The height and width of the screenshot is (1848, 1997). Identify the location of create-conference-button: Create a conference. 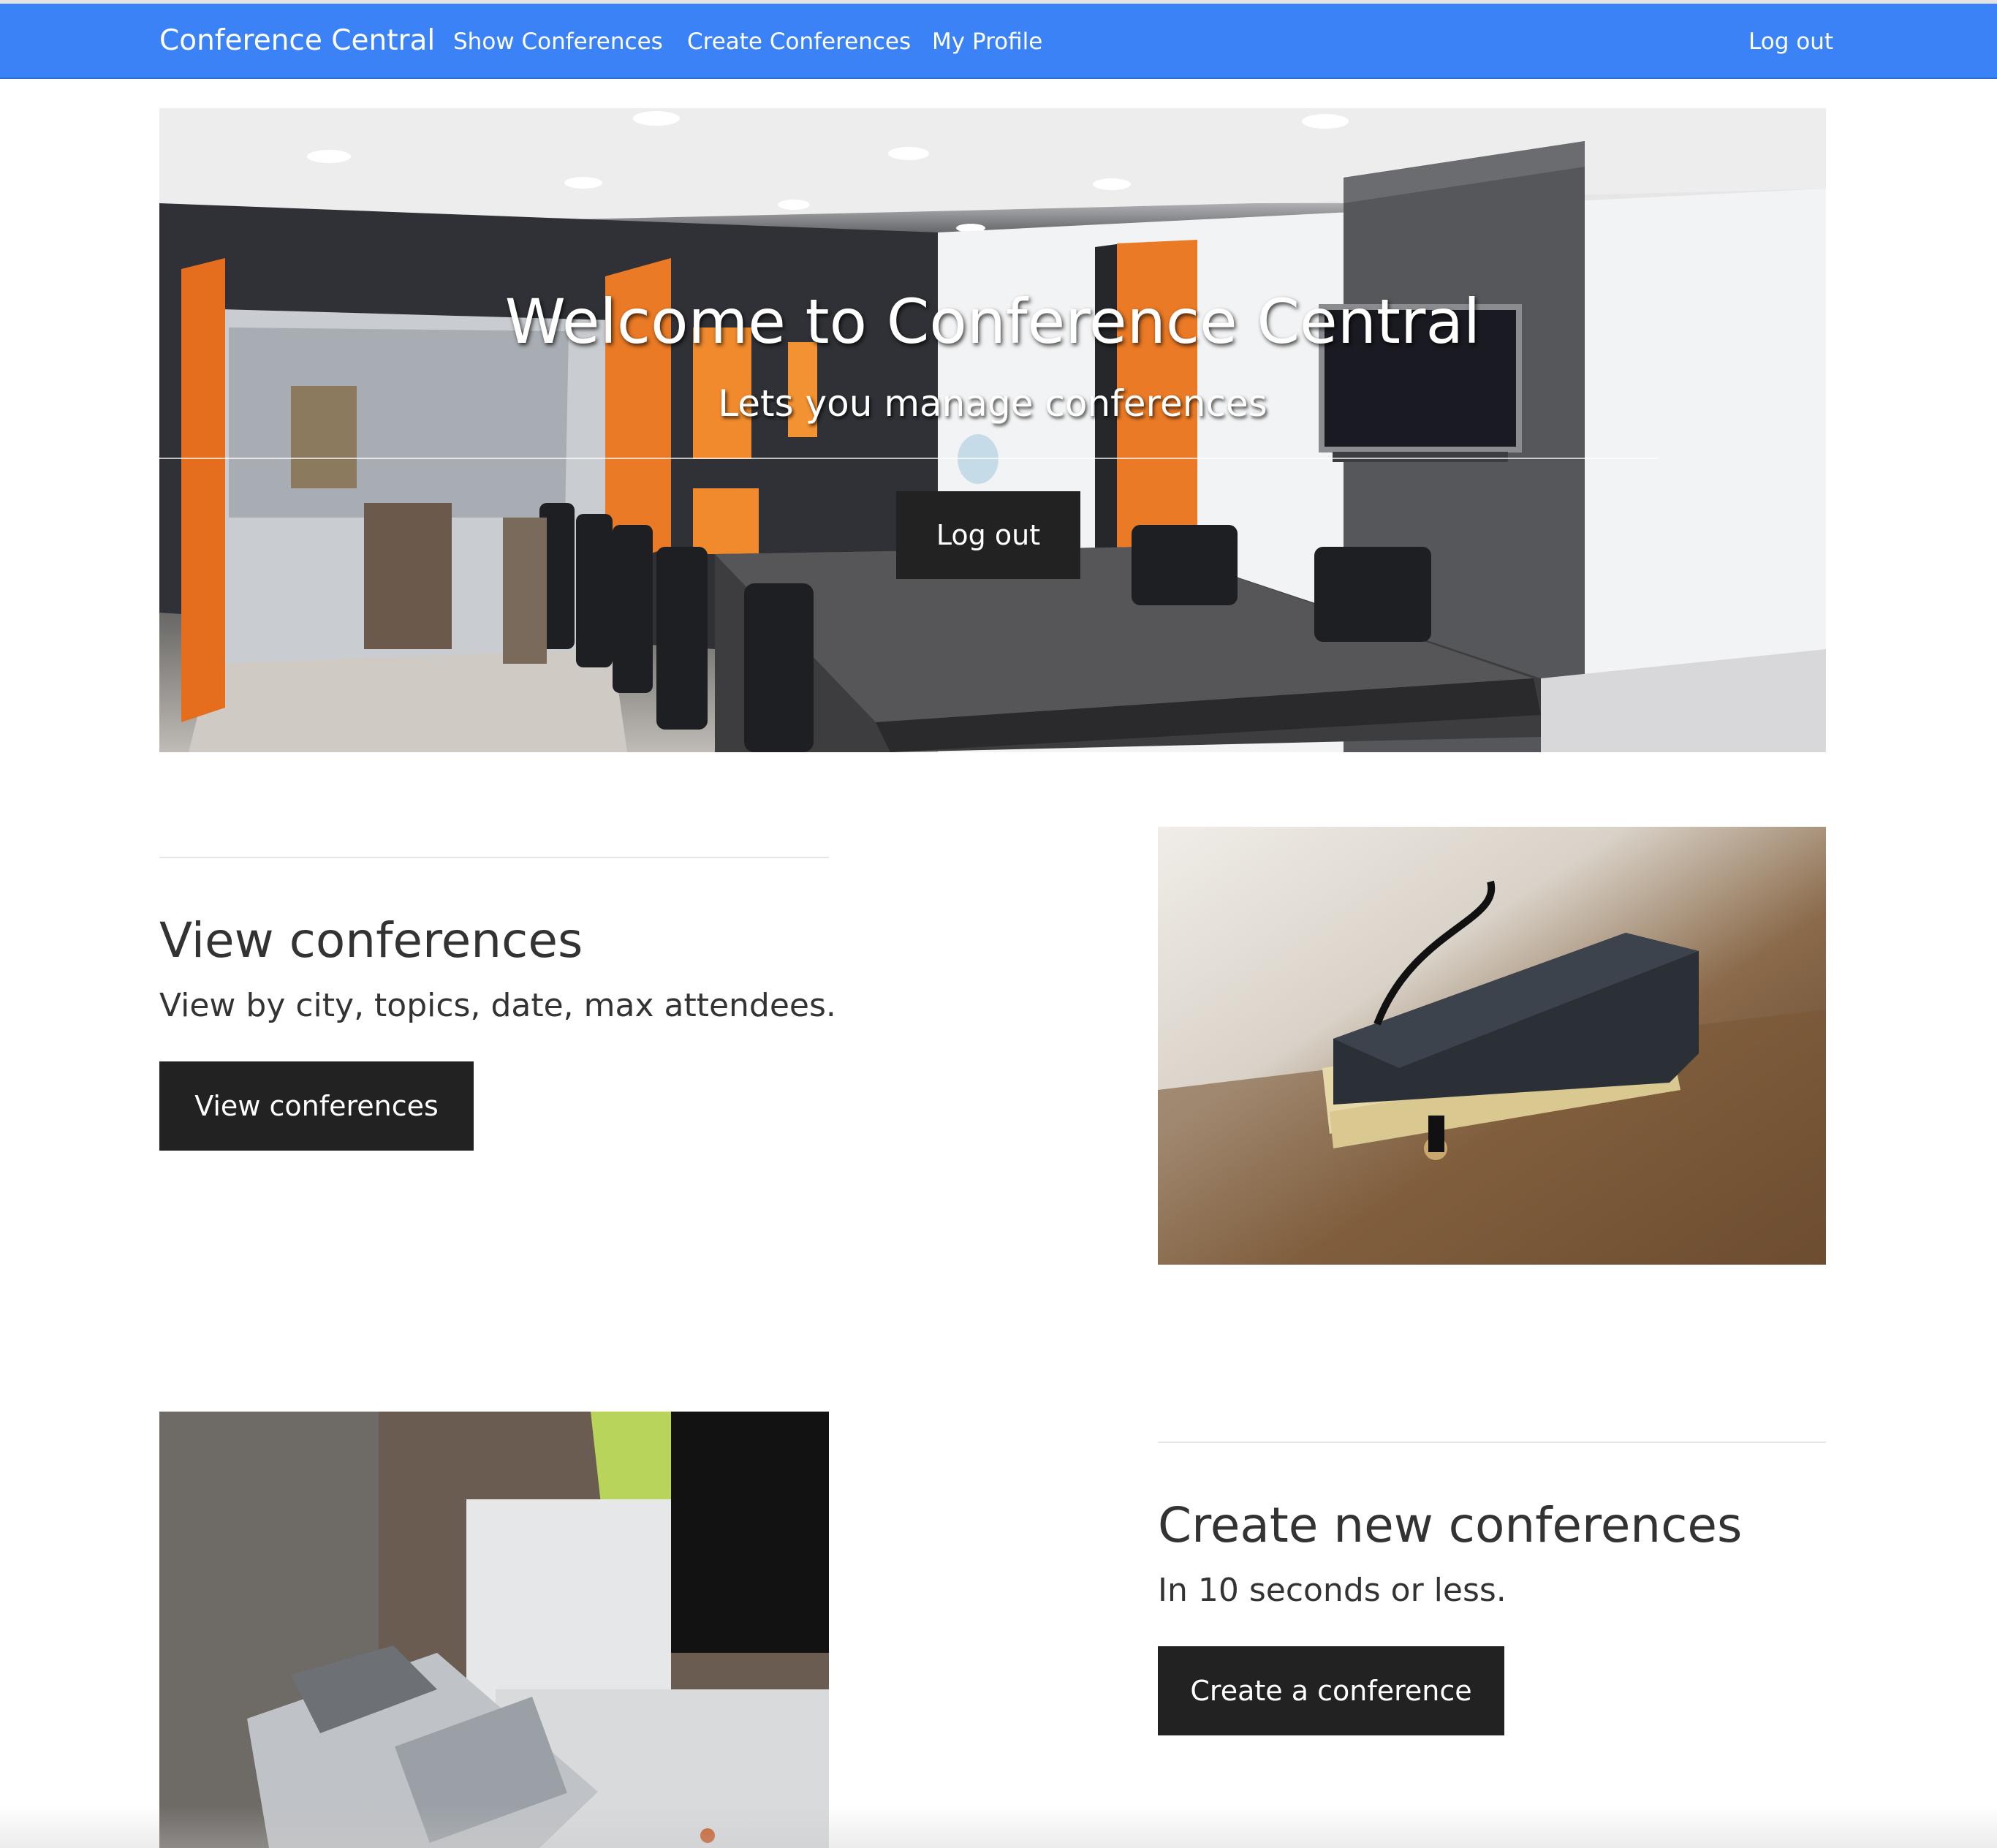
(1331, 1690).